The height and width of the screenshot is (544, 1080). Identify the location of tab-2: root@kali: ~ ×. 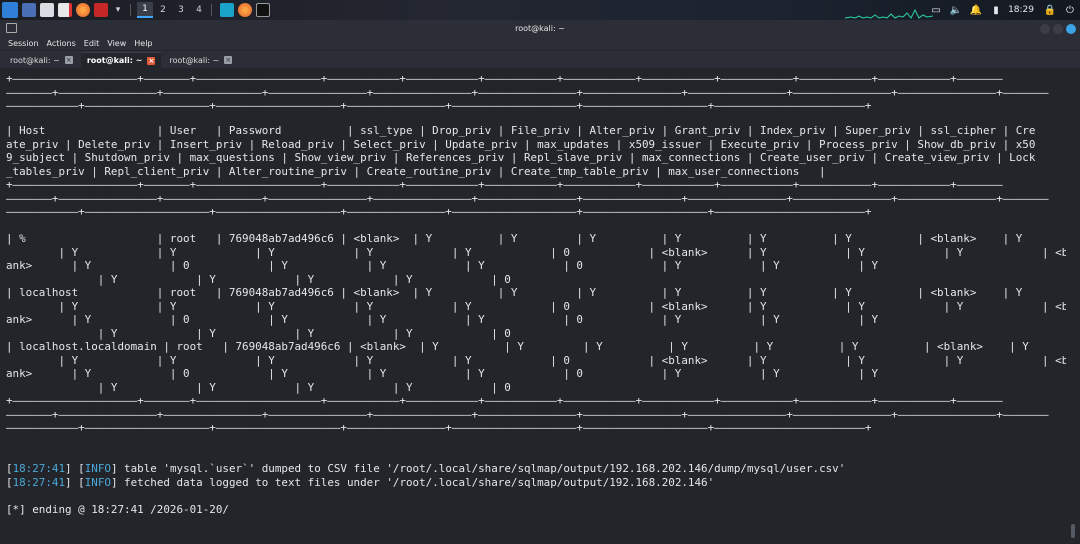
(121, 60).